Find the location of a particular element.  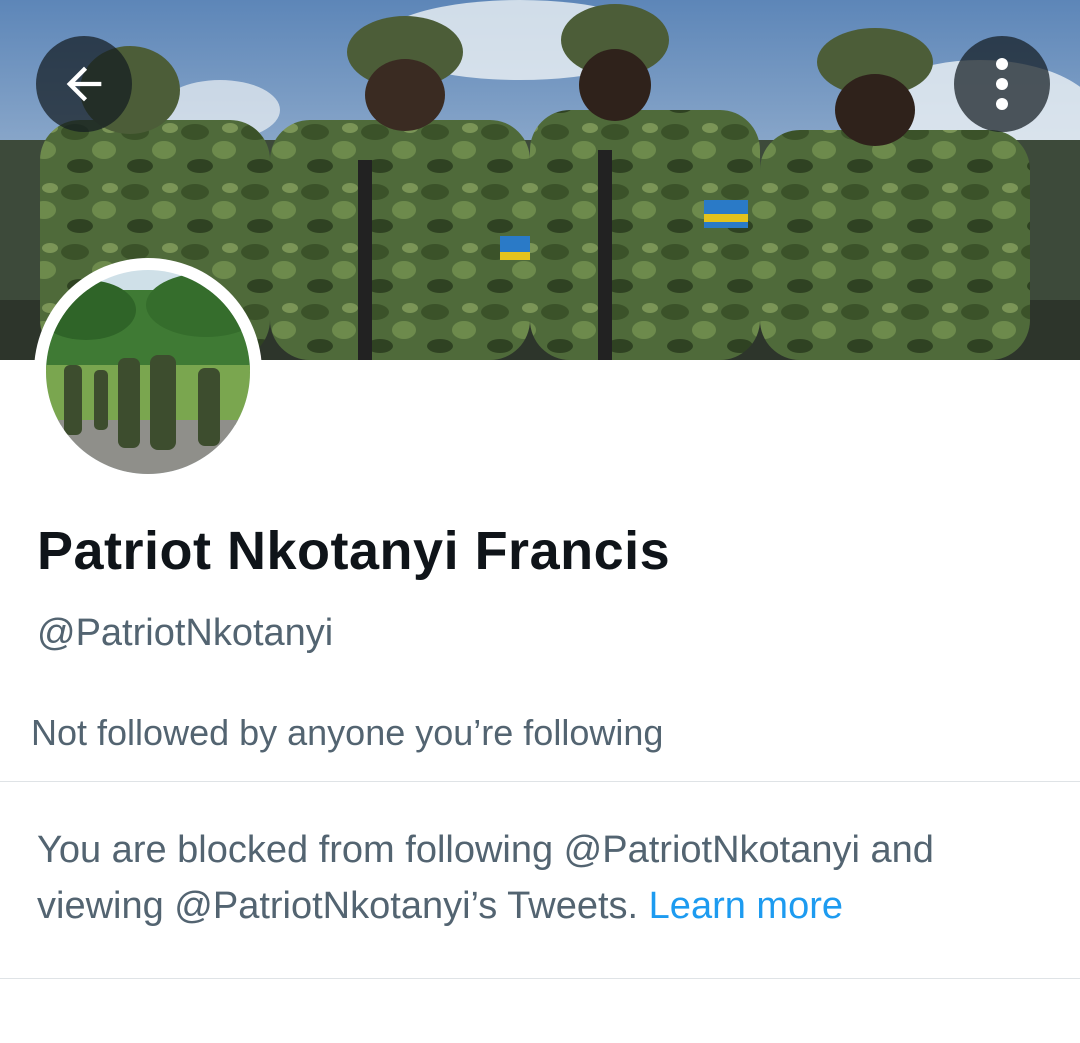

arrow-left-icon is located at coordinates (84, 84).